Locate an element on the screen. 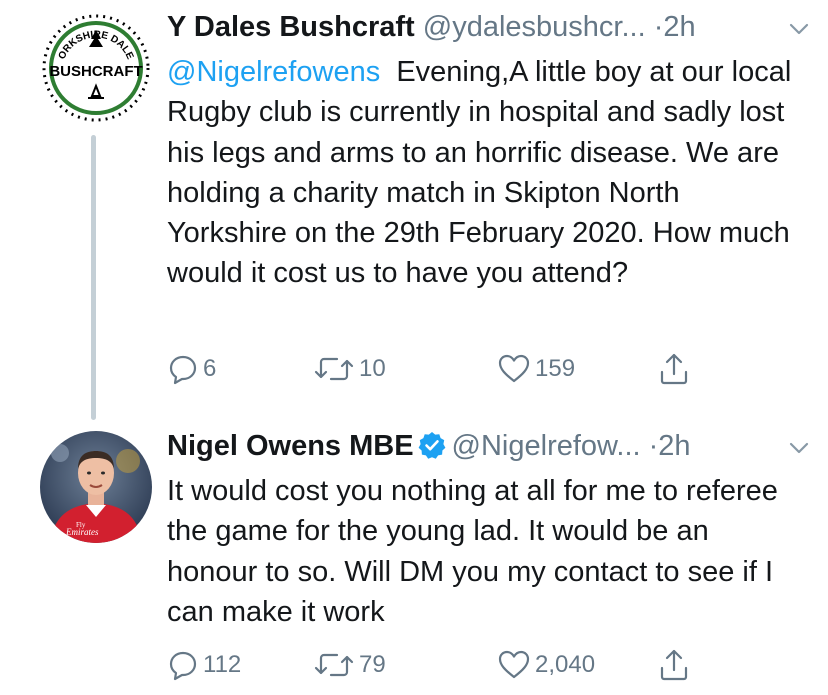  profile-photo: Fly Emirates is located at coordinates (96, 487).